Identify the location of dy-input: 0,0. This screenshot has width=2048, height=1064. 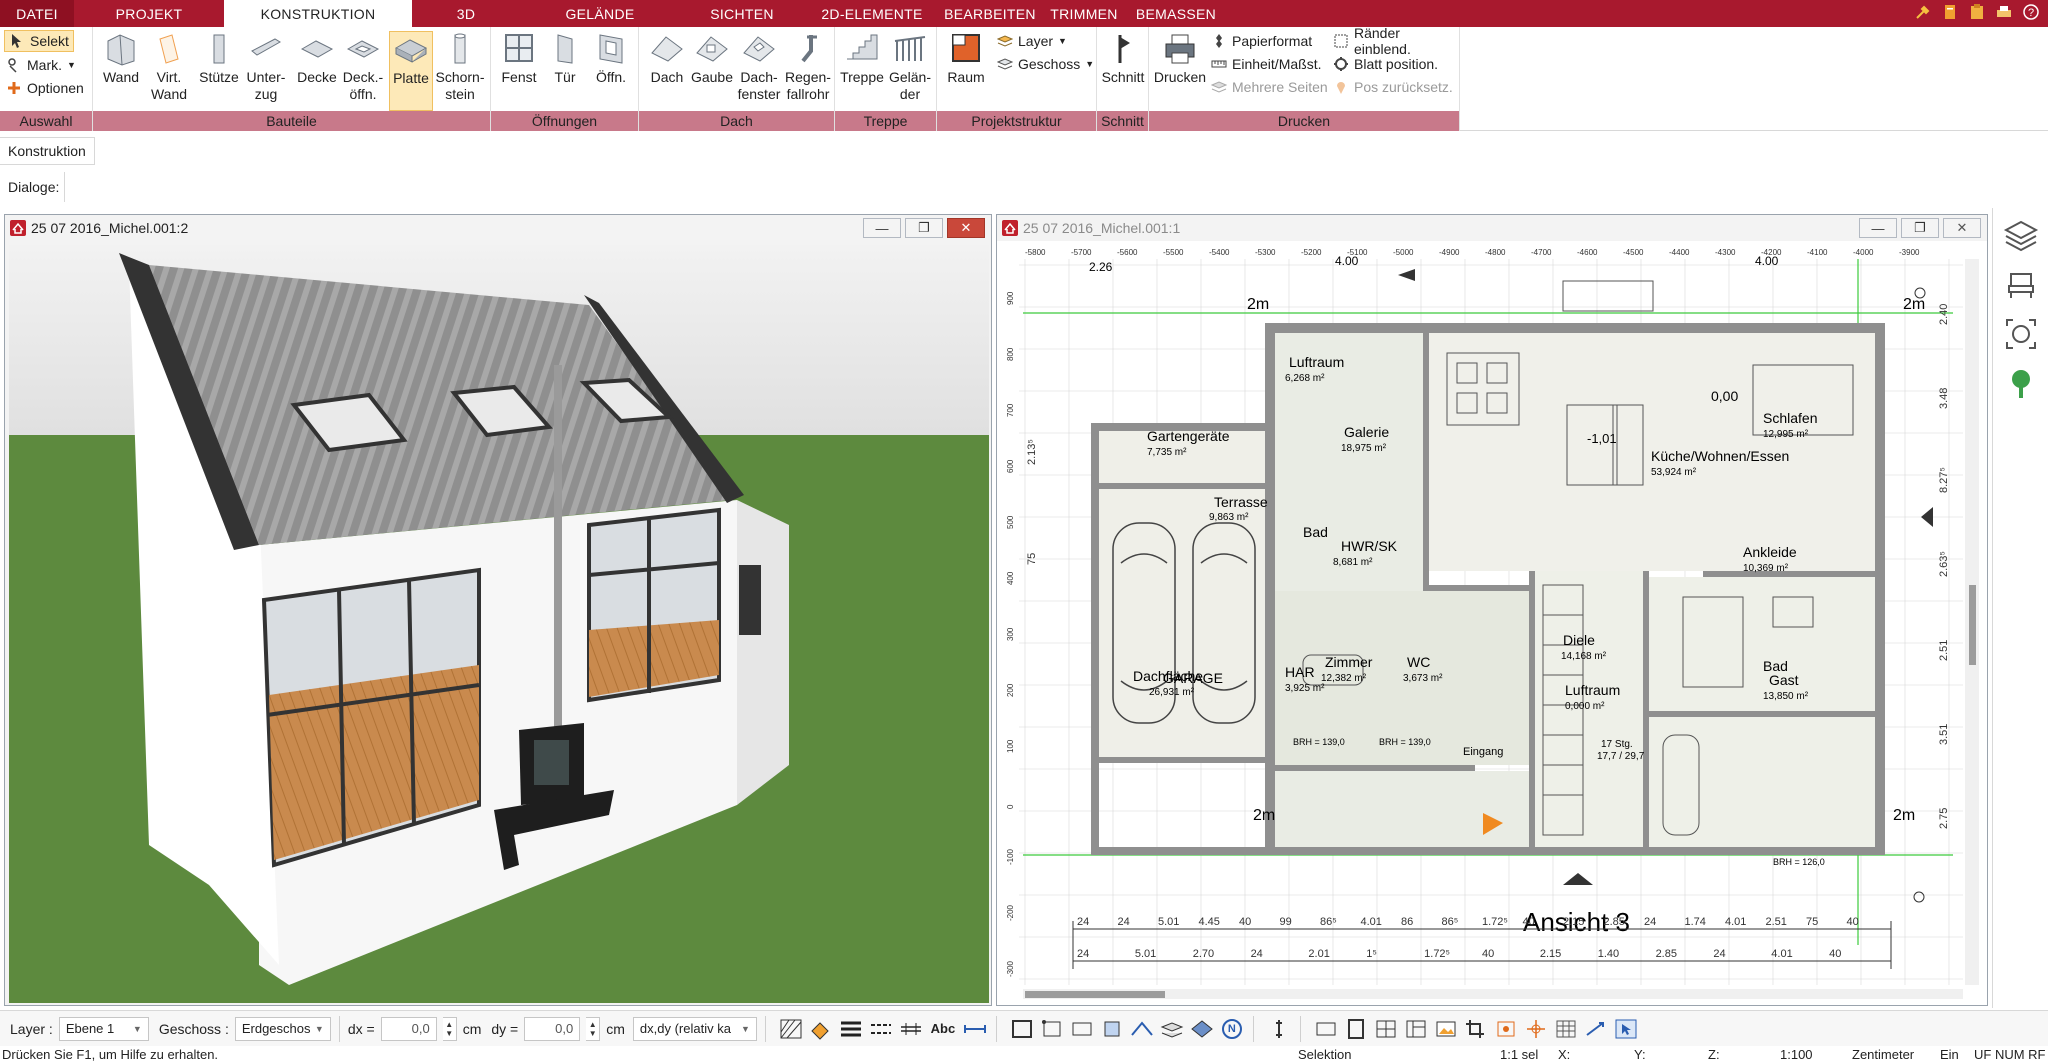
(552, 1028).